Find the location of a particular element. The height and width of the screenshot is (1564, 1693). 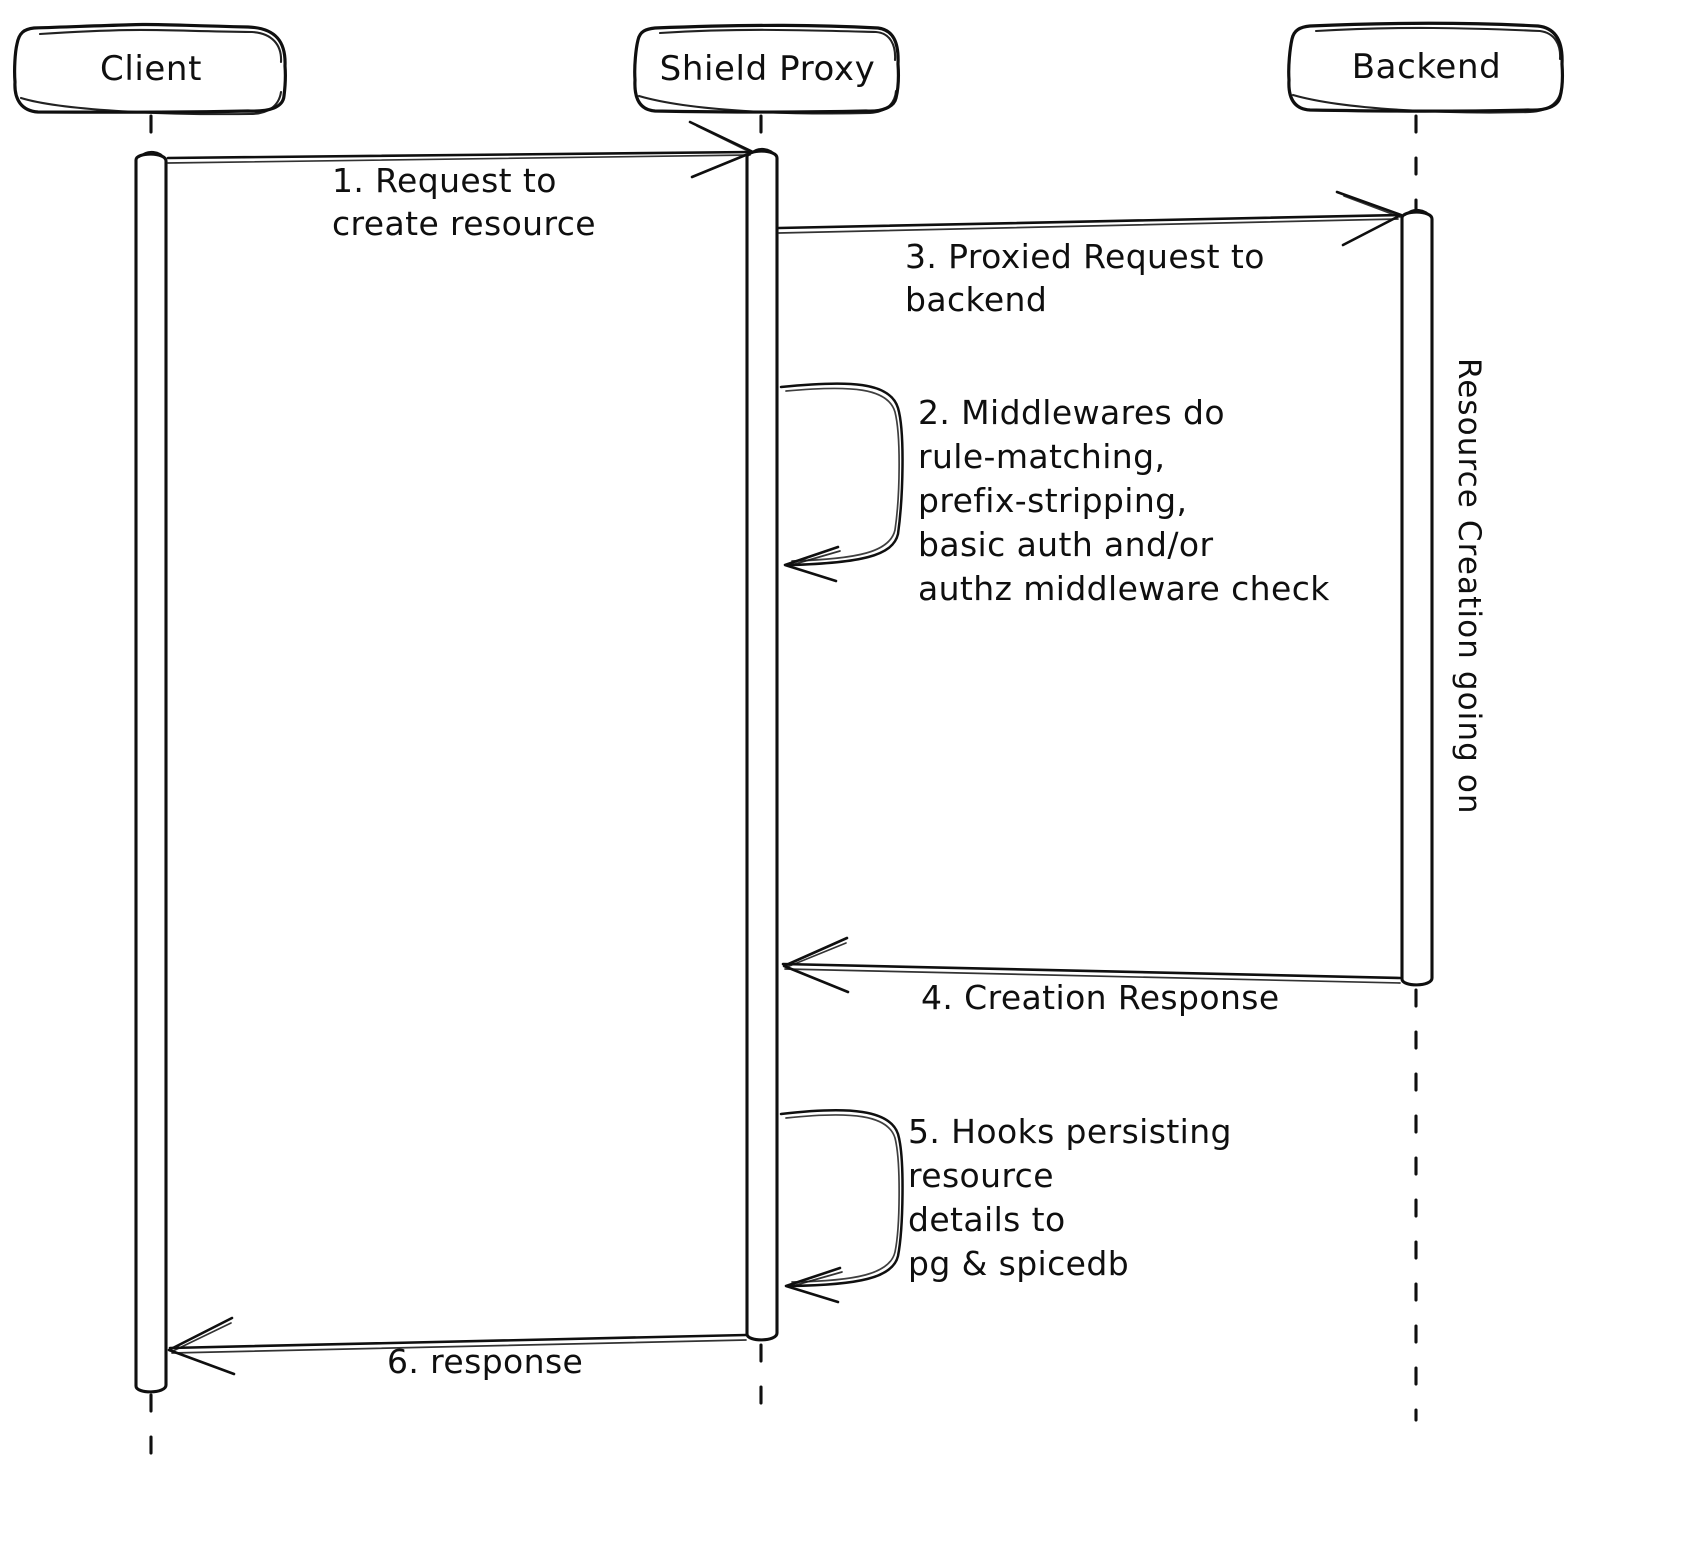

participant-label-backend: Backend is located at coordinates (1426, 67).